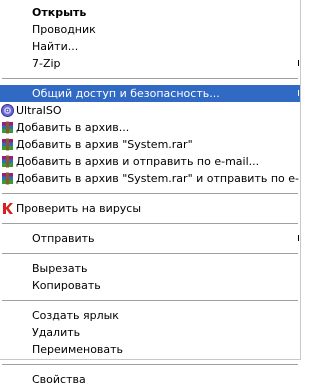 The height and width of the screenshot is (388, 320). I want to click on menu-item-add-to-system-rar: Добавить в архив "System.rar", so click(150, 144).